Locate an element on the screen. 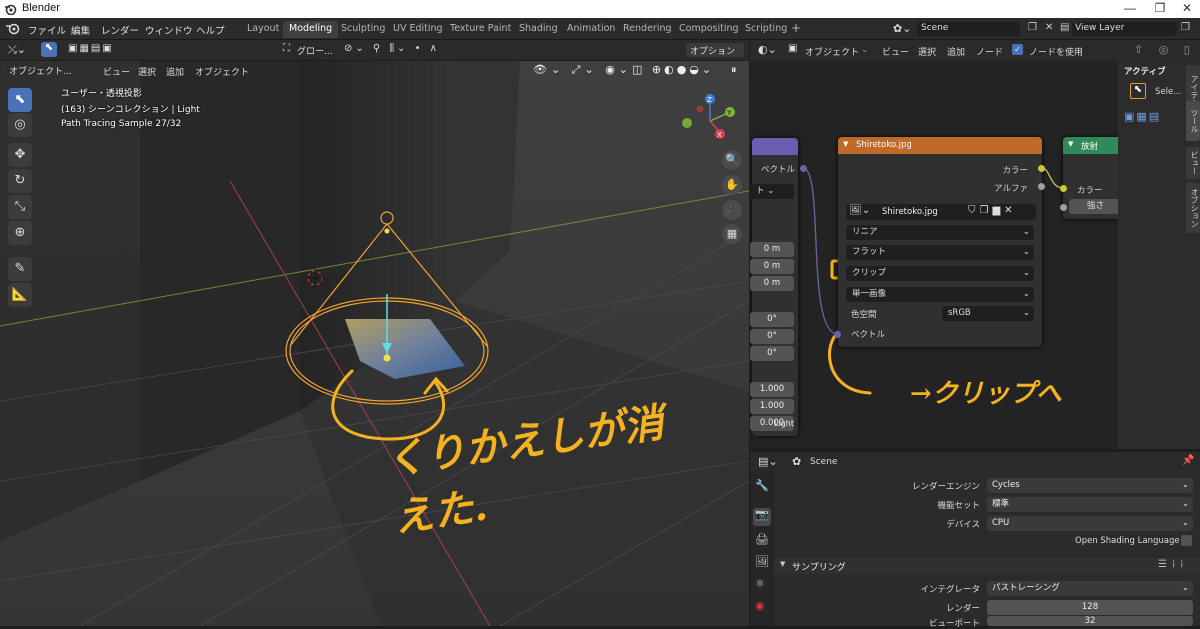 This screenshot has width=1200, height=629. node-collapse-icon: ▼ is located at coordinates (1070, 144).